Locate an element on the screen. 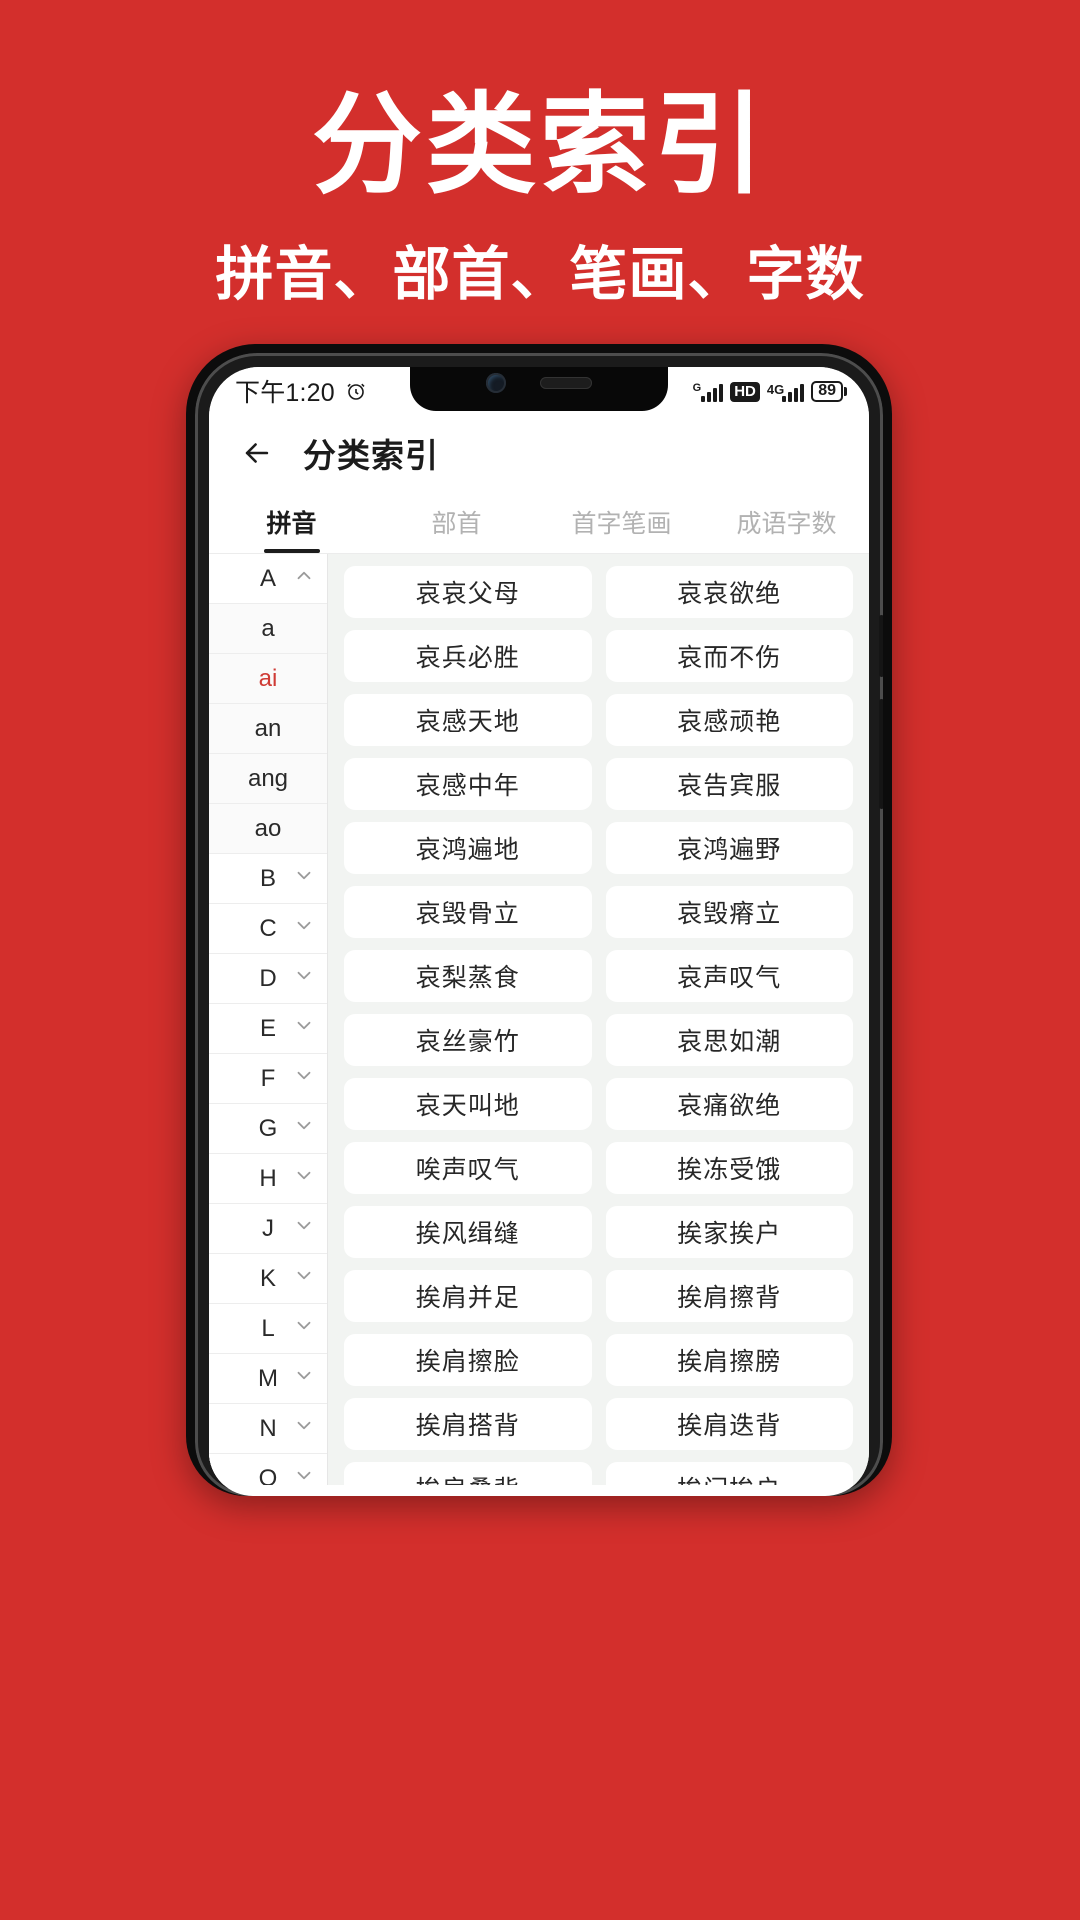 Image resolution: width=1080 pixels, height=1920 pixels. sidebar-item-m: M is located at coordinates (268, 1379).